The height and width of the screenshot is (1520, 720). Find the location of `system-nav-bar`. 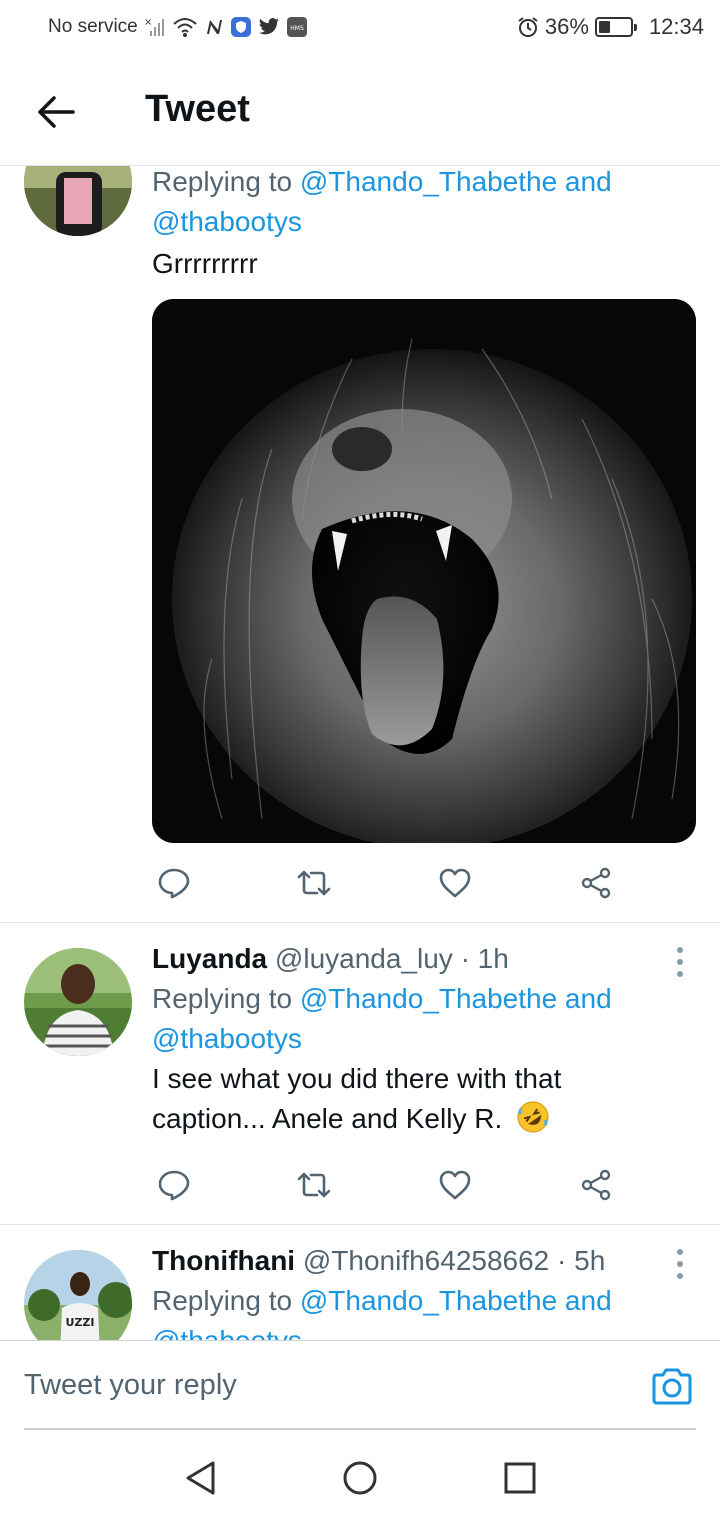

system-nav-bar is located at coordinates (360, 1476).